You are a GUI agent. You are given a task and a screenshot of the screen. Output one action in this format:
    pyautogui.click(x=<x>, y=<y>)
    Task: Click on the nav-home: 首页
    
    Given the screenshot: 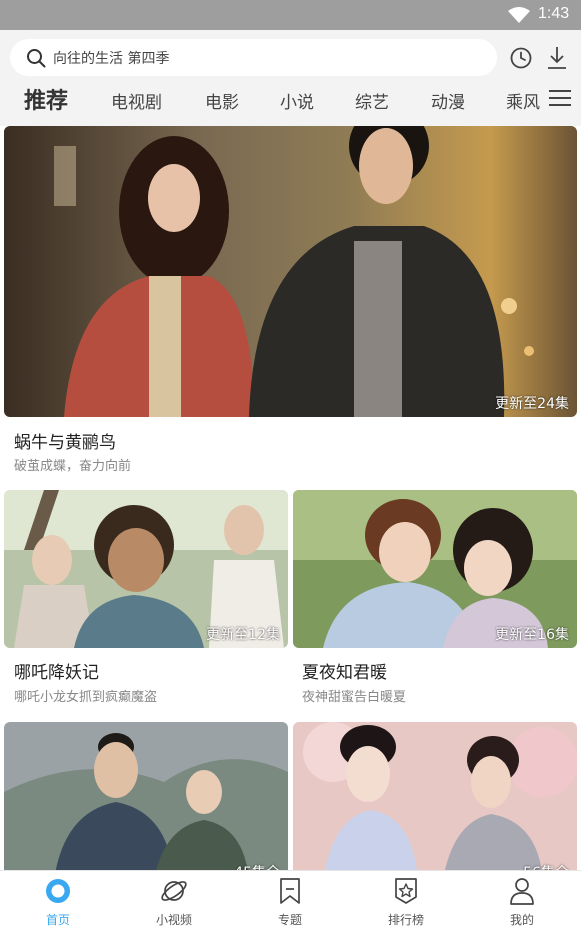 What is the action you would take?
    pyautogui.click(x=58, y=900)
    